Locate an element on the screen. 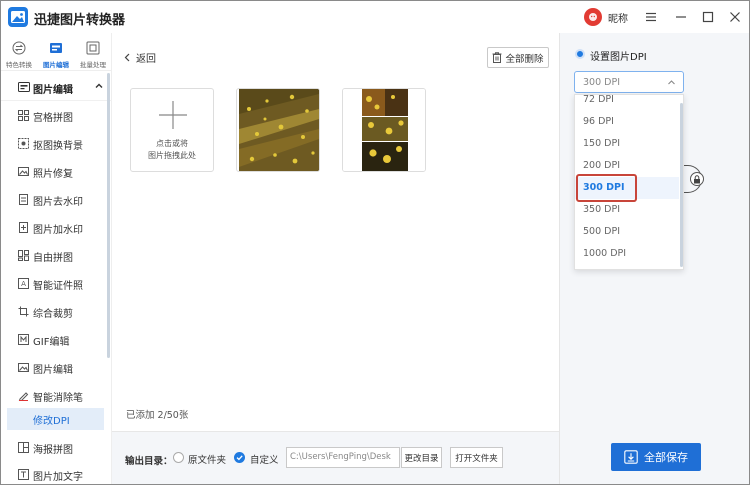 The width and height of the screenshot is (750, 485). save-all-button: 全部保存 is located at coordinates (656, 457).